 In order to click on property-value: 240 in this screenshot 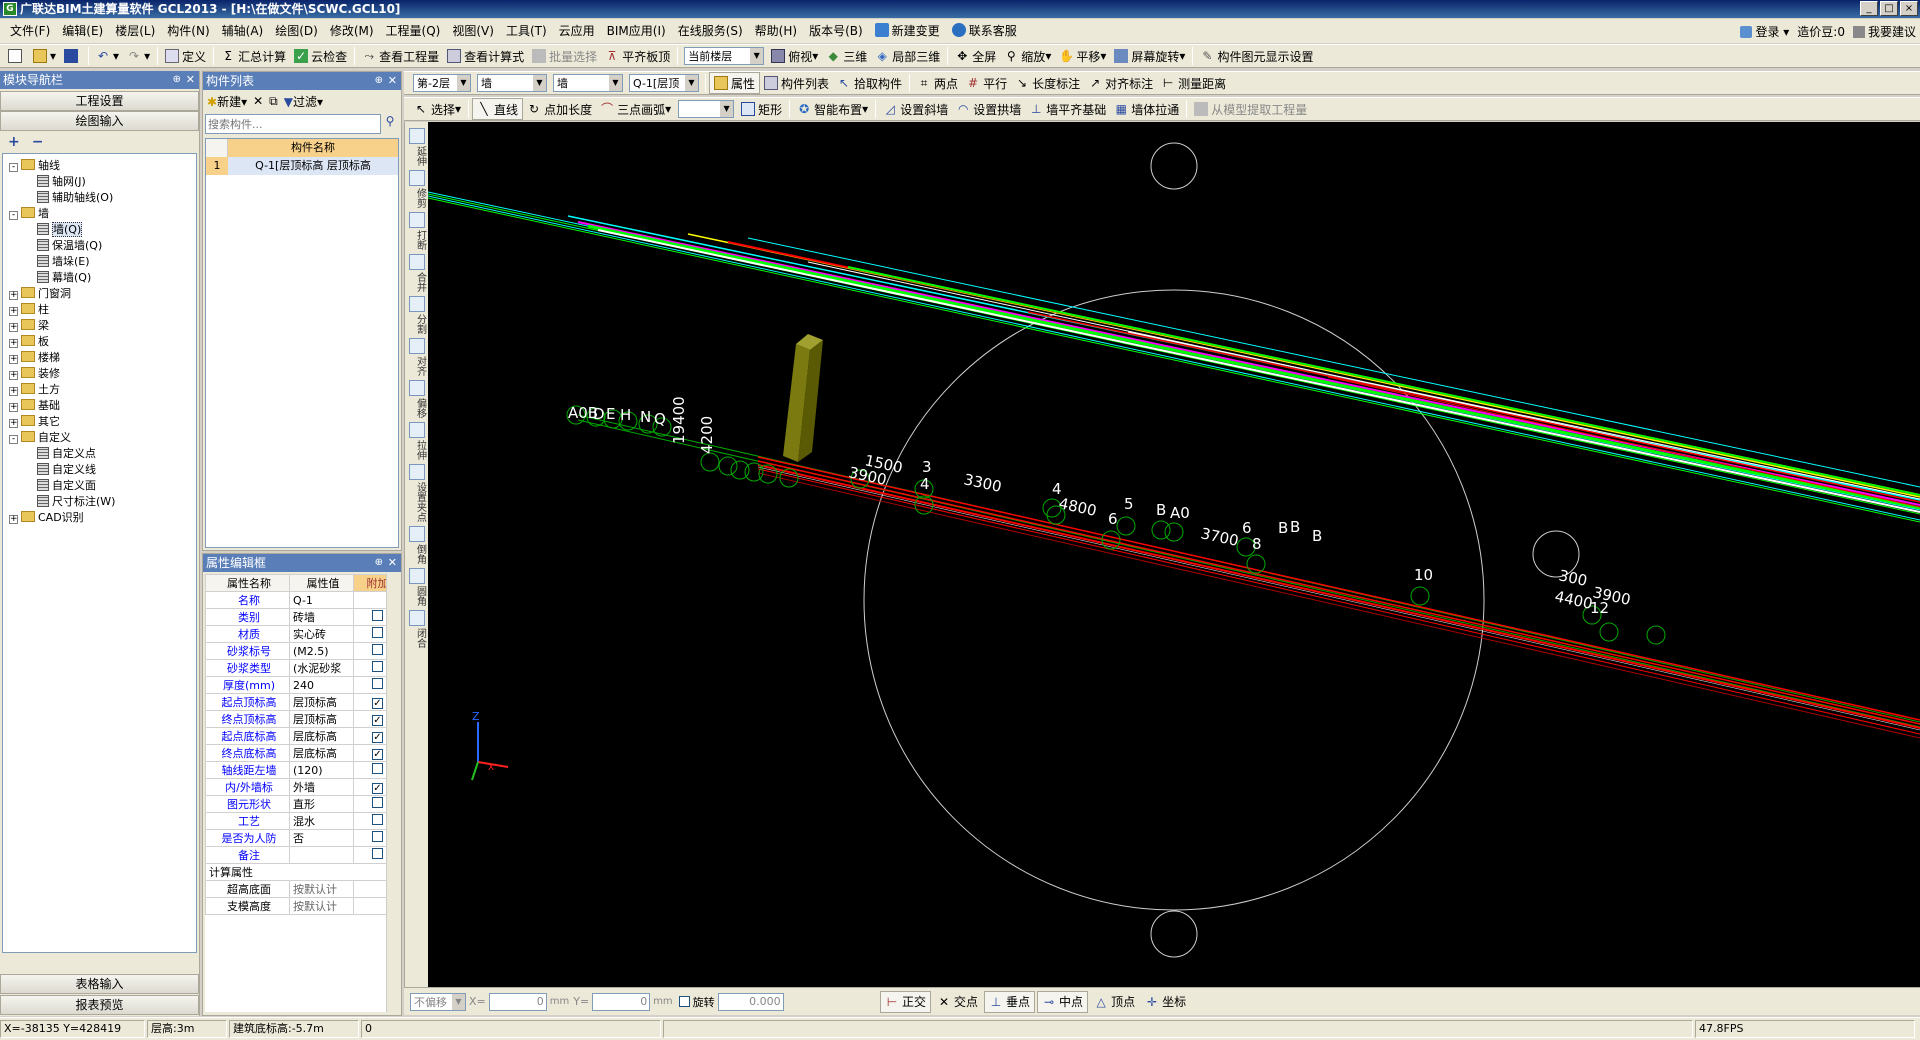, I will do `click(321, 685)`.